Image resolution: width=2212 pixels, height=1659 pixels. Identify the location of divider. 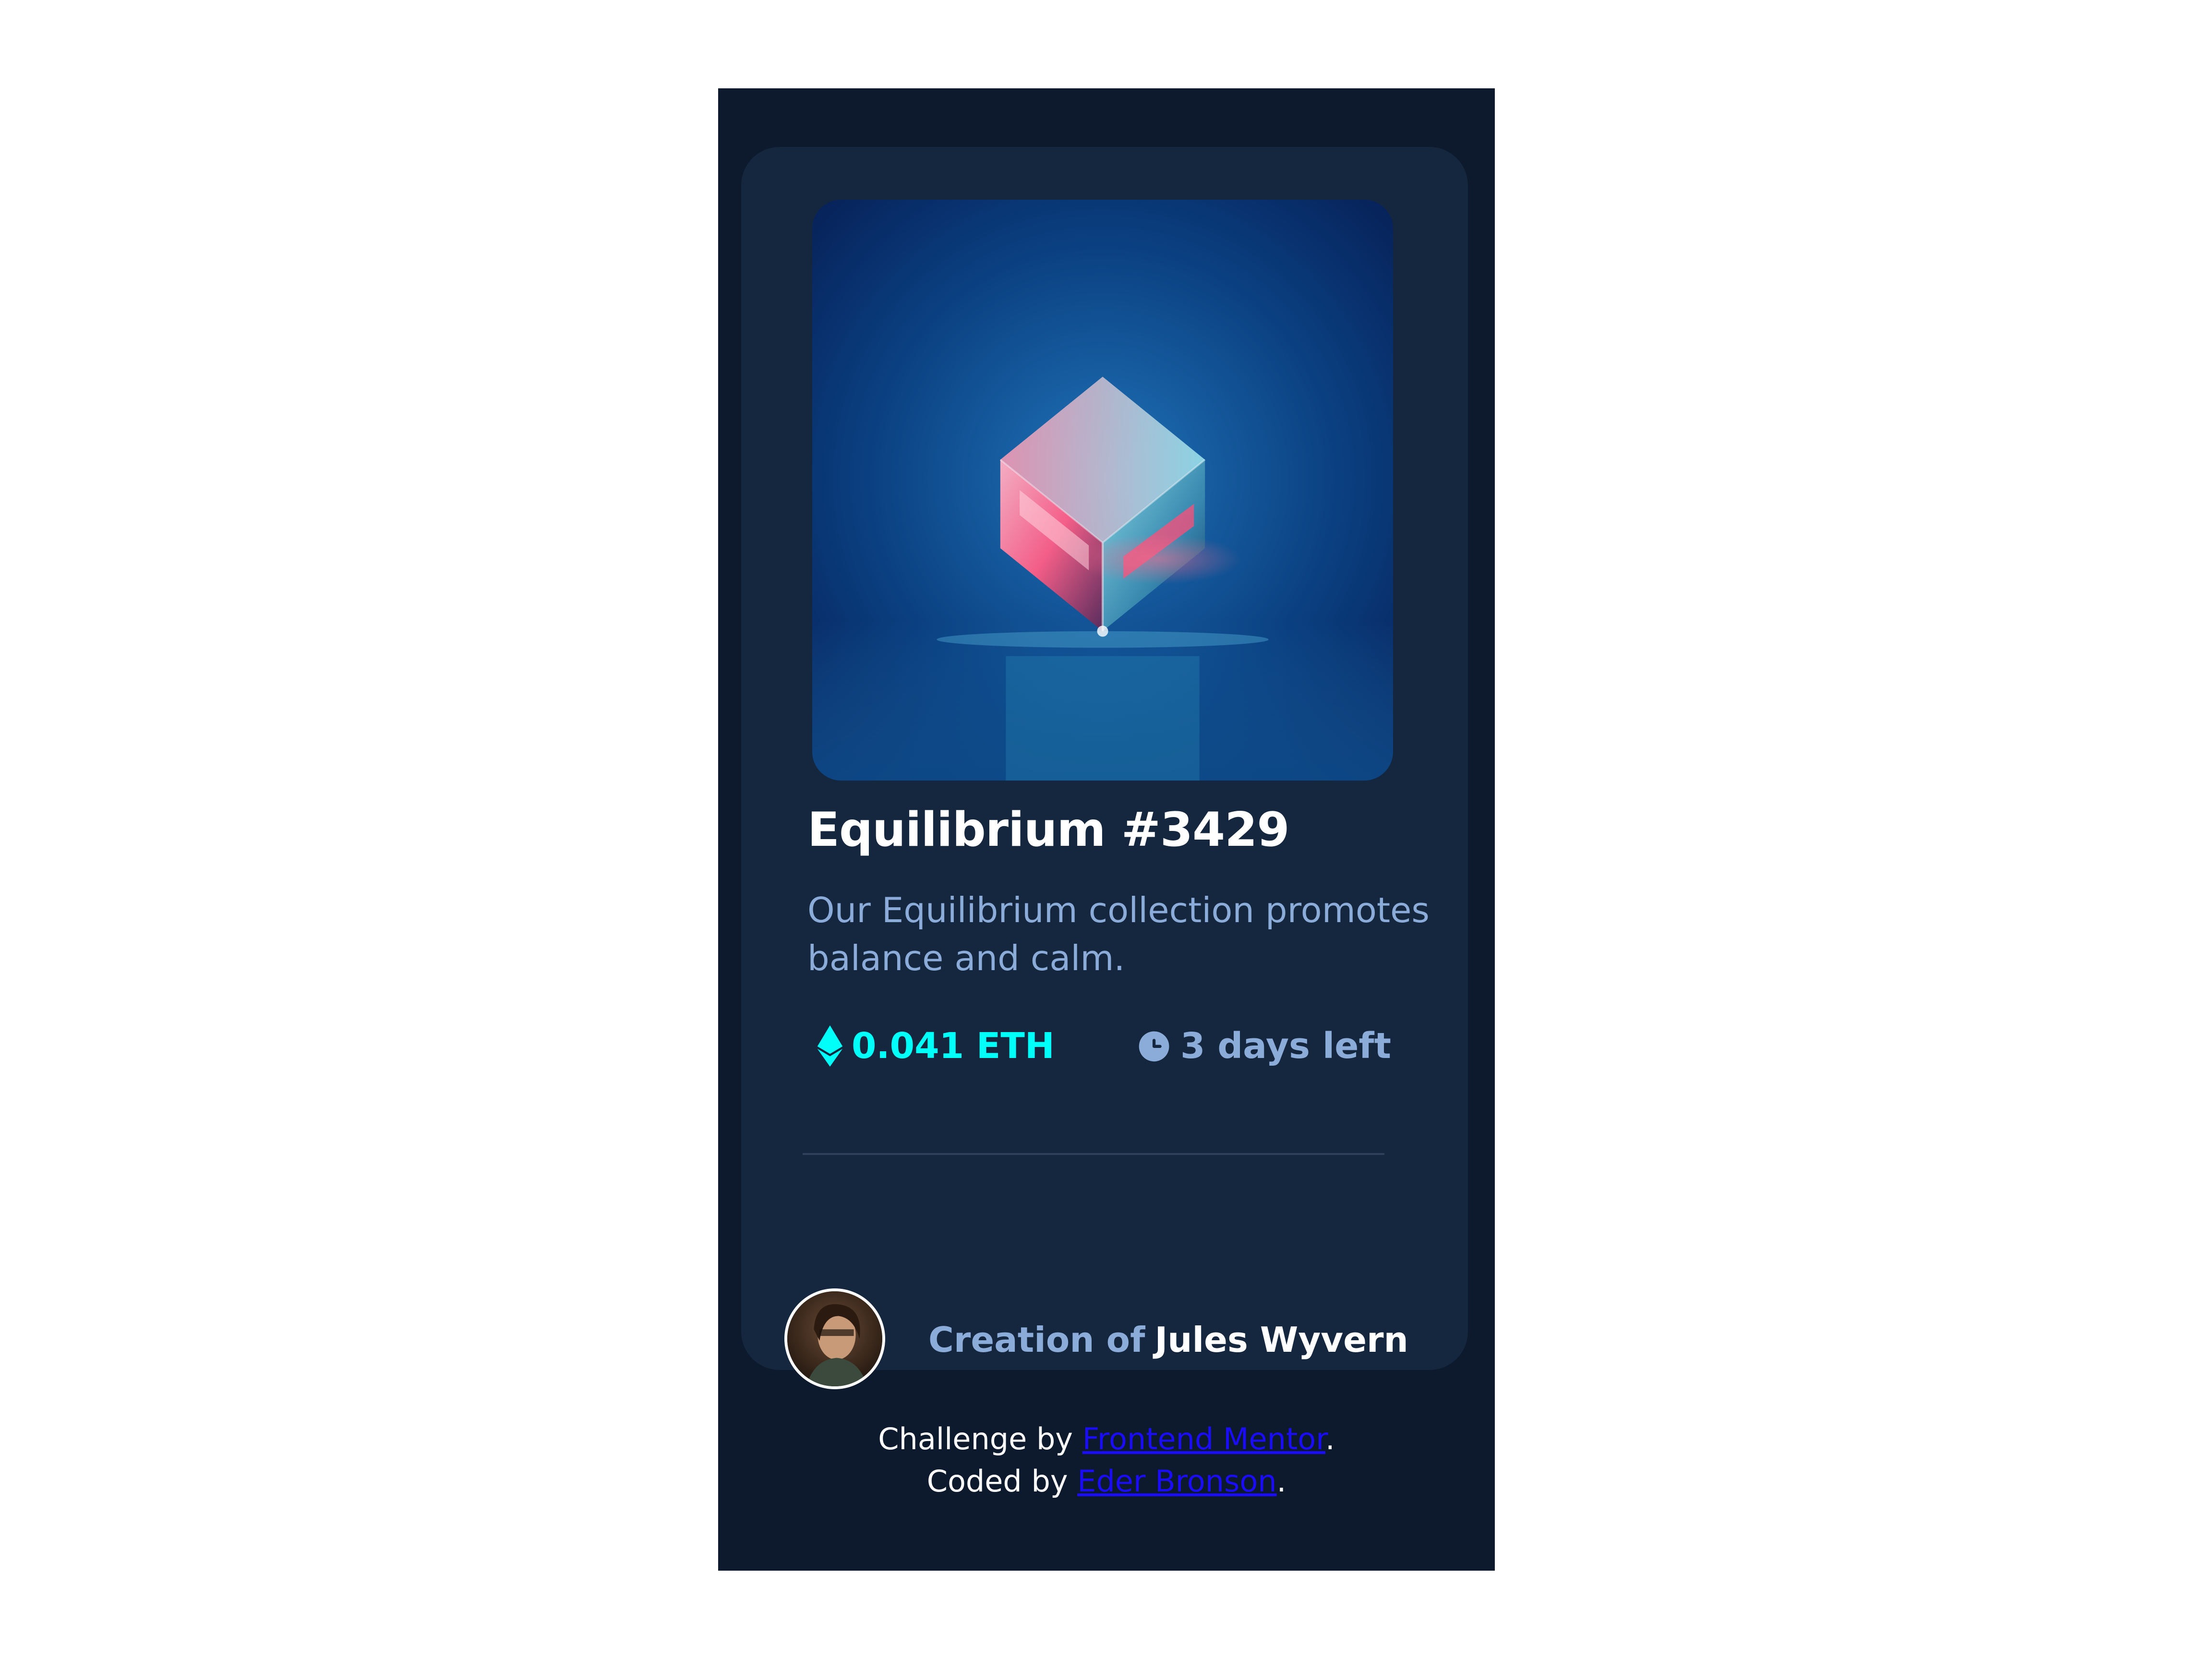
(1093, 1154).